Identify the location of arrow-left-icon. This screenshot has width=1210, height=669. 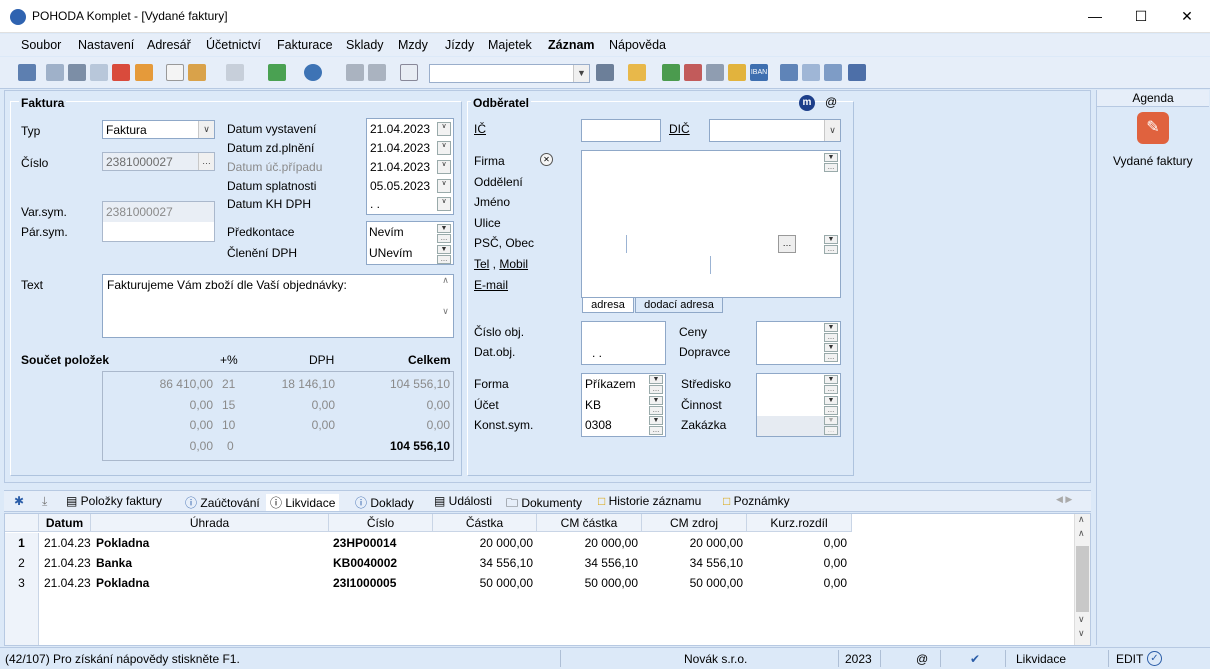
(277, 72).